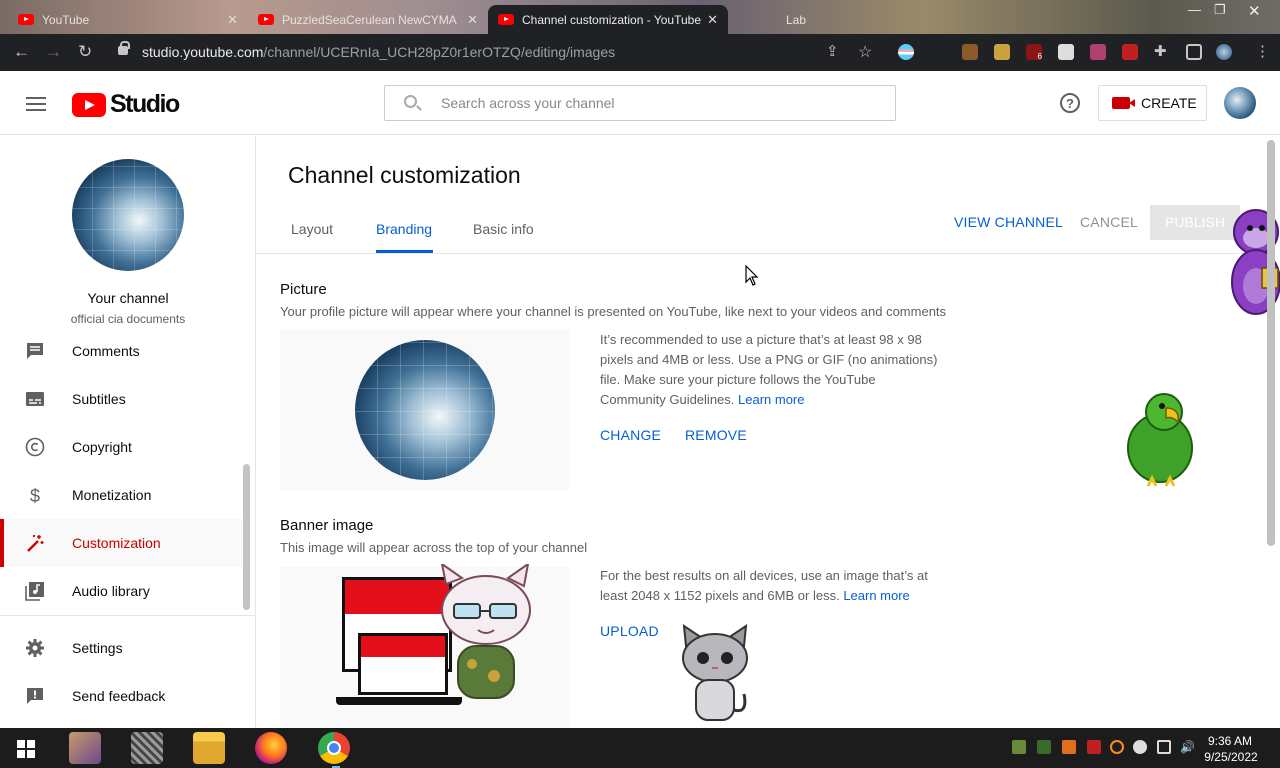 The height and width of the screenshot is (768, 1280). What do you see at coordinates (106, 351) in the screenshot?
I see `sidebar-item-label: Comments` at bounding box center [106, 351].